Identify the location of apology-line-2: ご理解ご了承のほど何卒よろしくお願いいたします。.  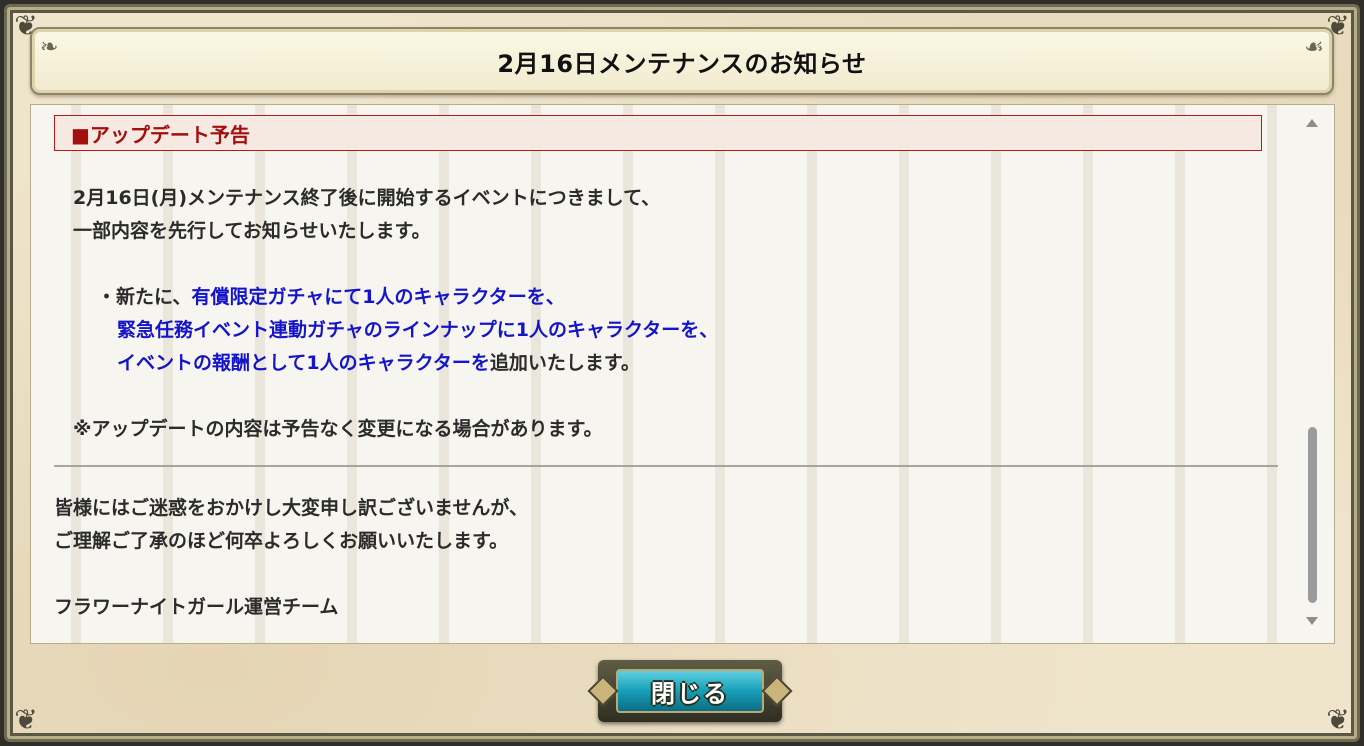
(281, 541).